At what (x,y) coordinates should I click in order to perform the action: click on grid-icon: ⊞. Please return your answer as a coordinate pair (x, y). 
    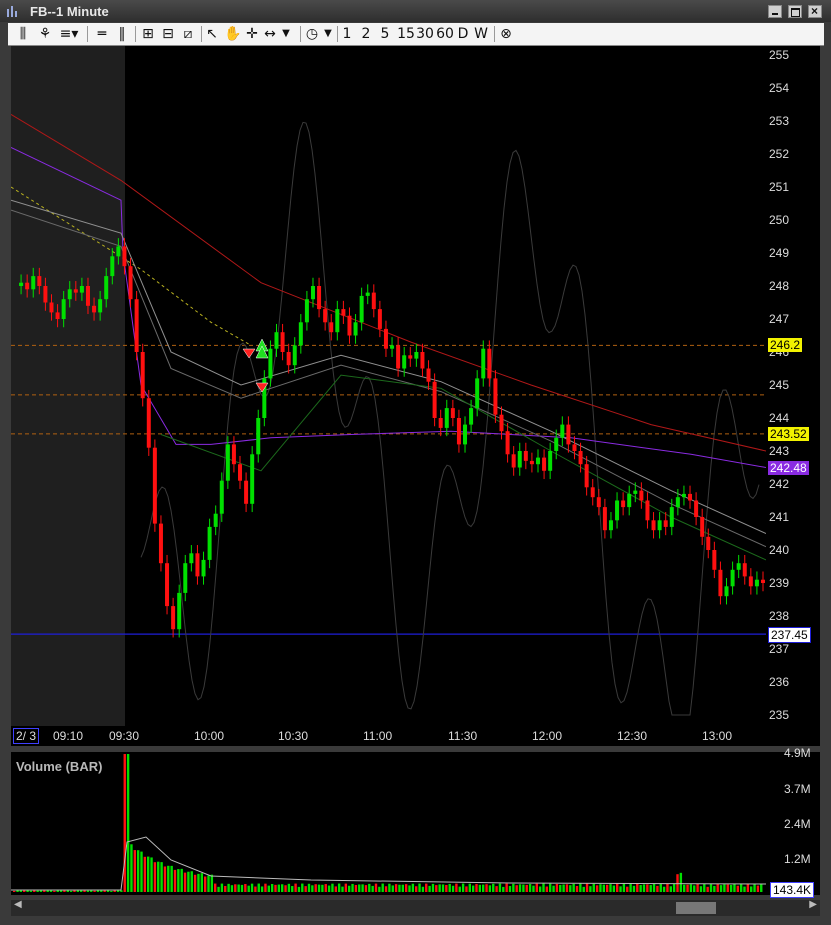
    Looking at the image, I should click on (148, 34).